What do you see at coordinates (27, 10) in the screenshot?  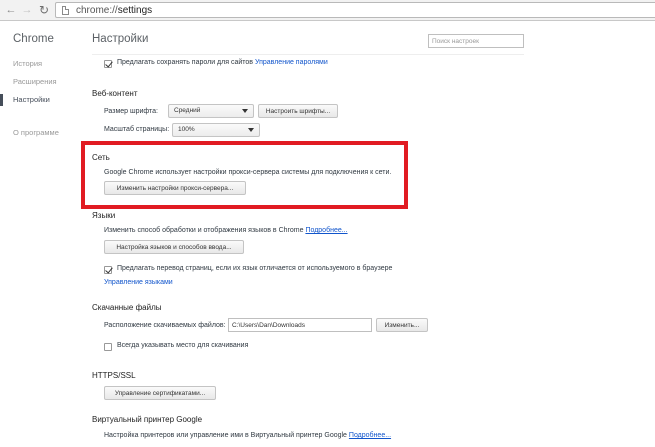 I see `forward-arrow-icon: →` at bounding box center [27, 10].